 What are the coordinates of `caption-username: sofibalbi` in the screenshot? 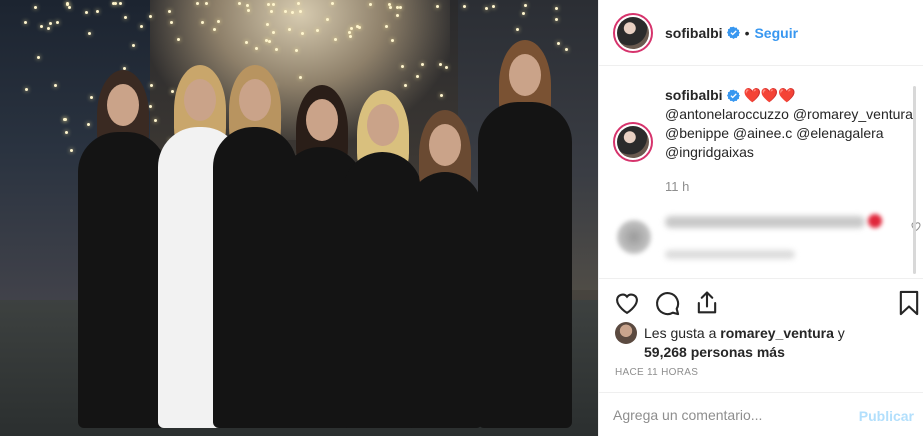 It's located at (694, 95).